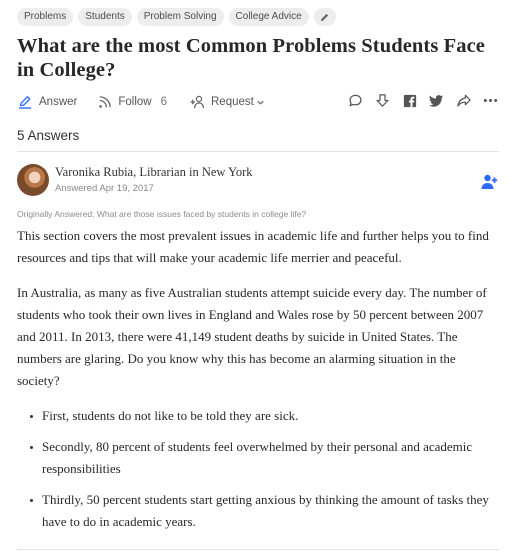 This screenshot has height=553, width=523. What do you see at coordinates (423, 100) in the screenshot?
I see `question-share-icons` at bounding box center [423, 100].